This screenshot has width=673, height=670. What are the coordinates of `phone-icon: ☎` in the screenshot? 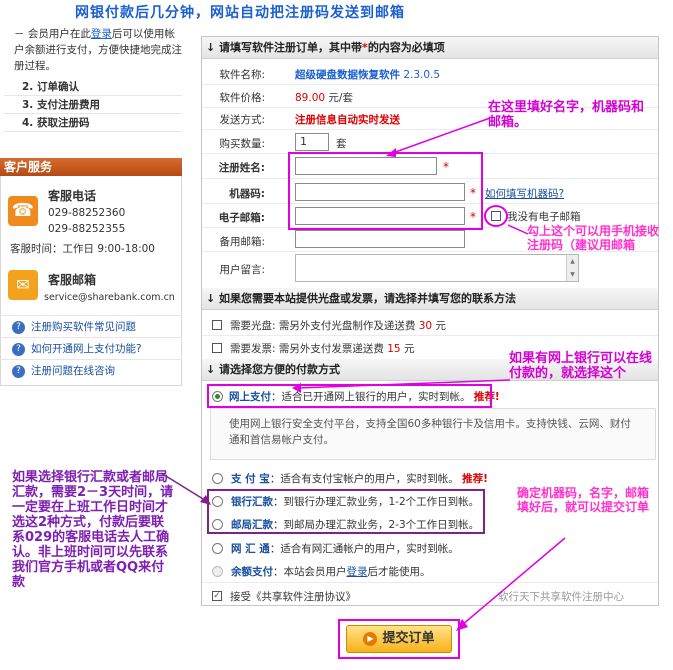 It's located at (23, 211).